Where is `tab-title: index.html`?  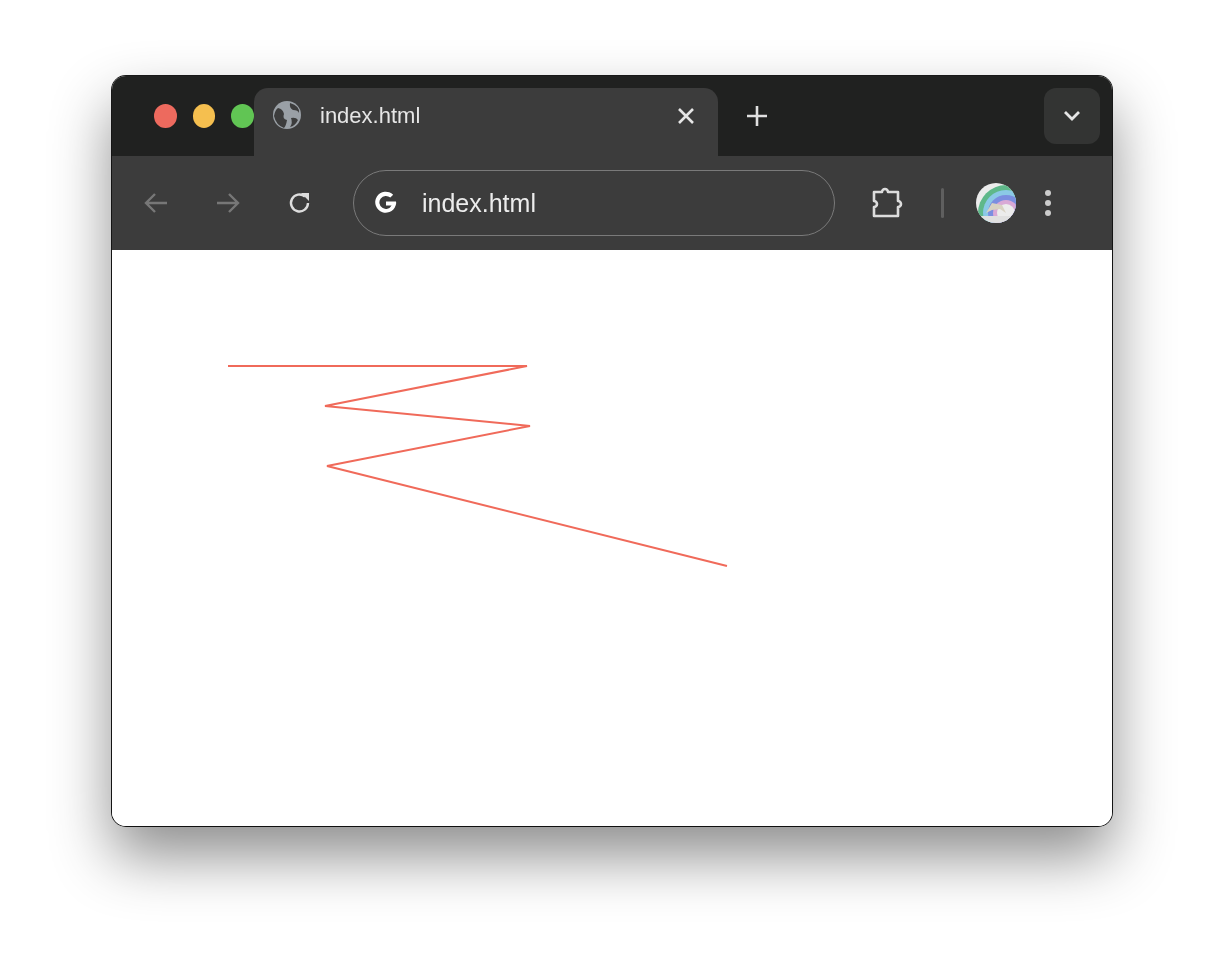 tab-title: index.html is located at coordinates (371, 116).